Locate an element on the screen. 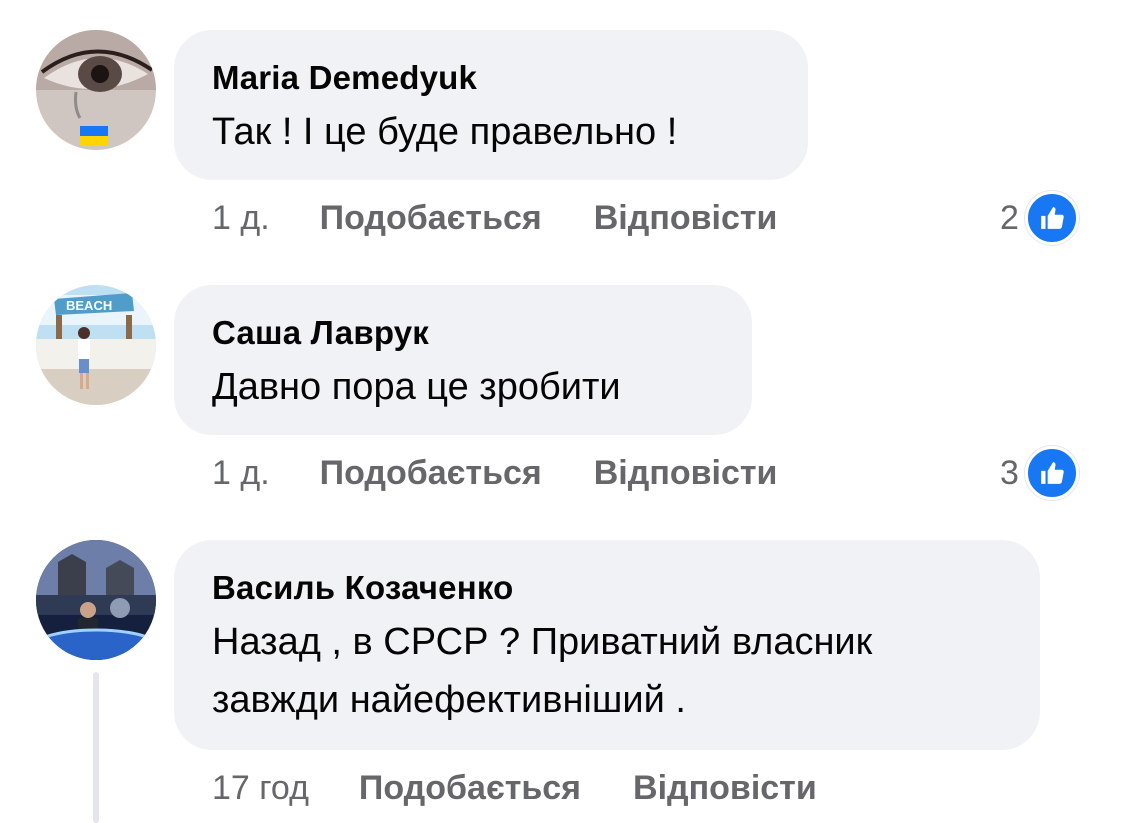 Image resolution: width=1125 pixels, height=823 pixels. comment-timestamp: 17 год is located at coordinates (260, 788).